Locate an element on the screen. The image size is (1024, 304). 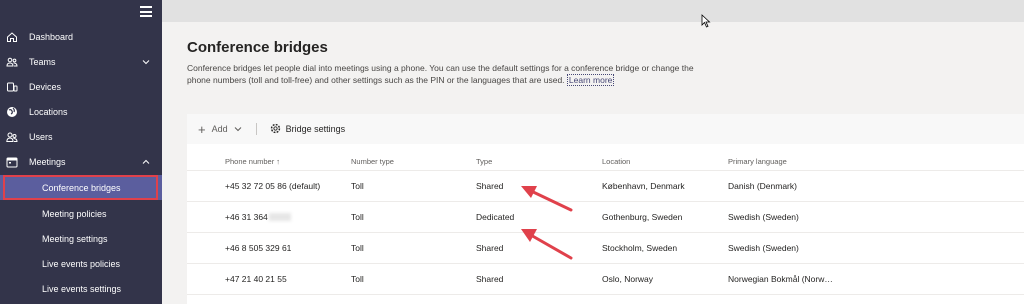
globe-icon is located at coordinates (12, 112).